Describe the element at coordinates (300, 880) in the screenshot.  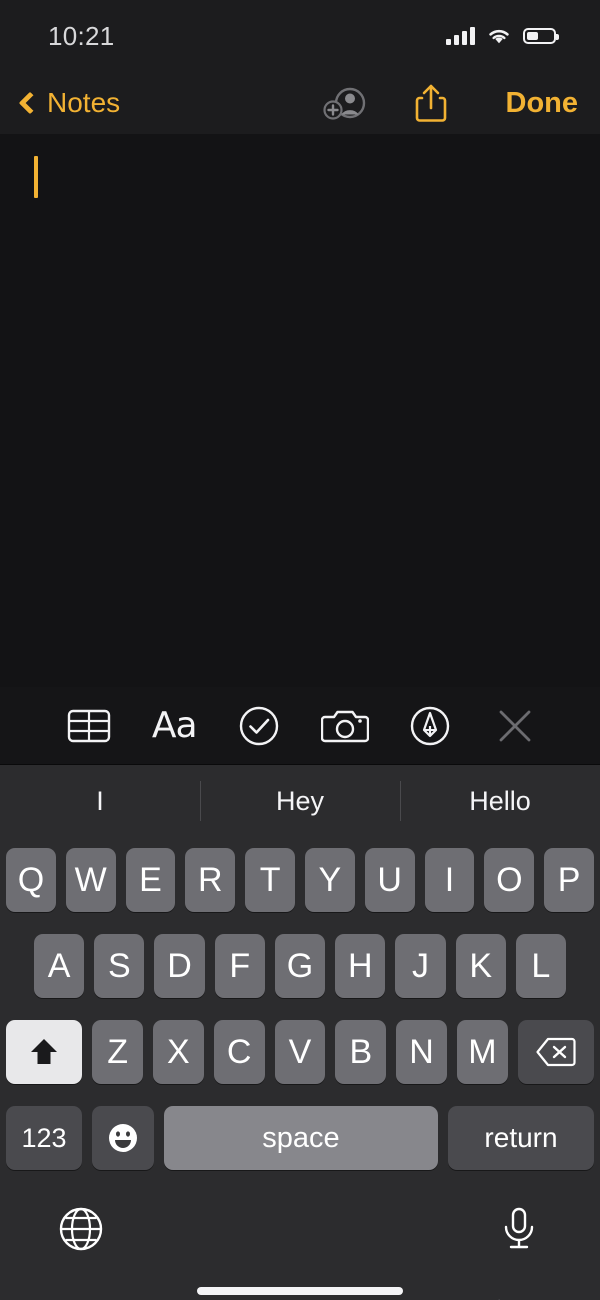
I see `keyboard-row-top: Q W E R T Y U I O P` at that location.